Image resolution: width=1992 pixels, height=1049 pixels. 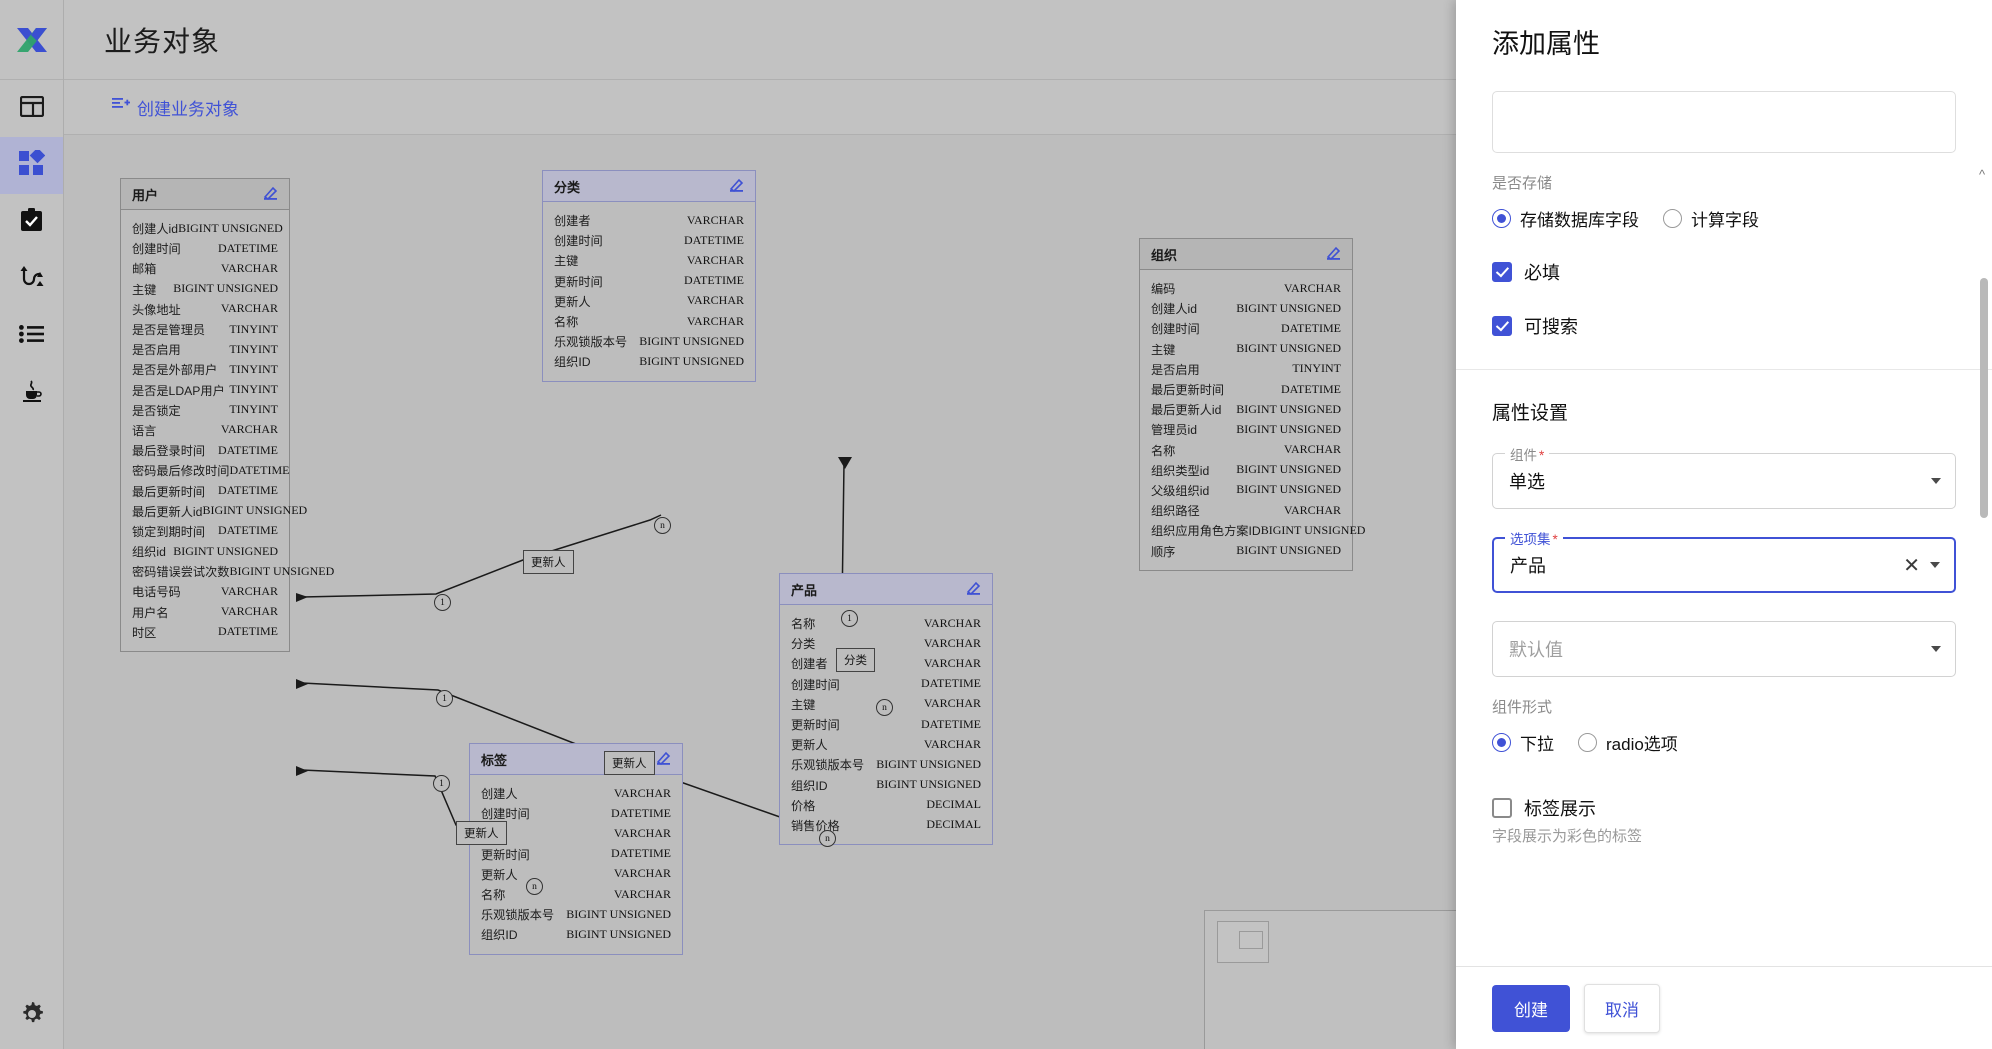 I want to click on sidebar-item-lists, so click(x=31, y=336).